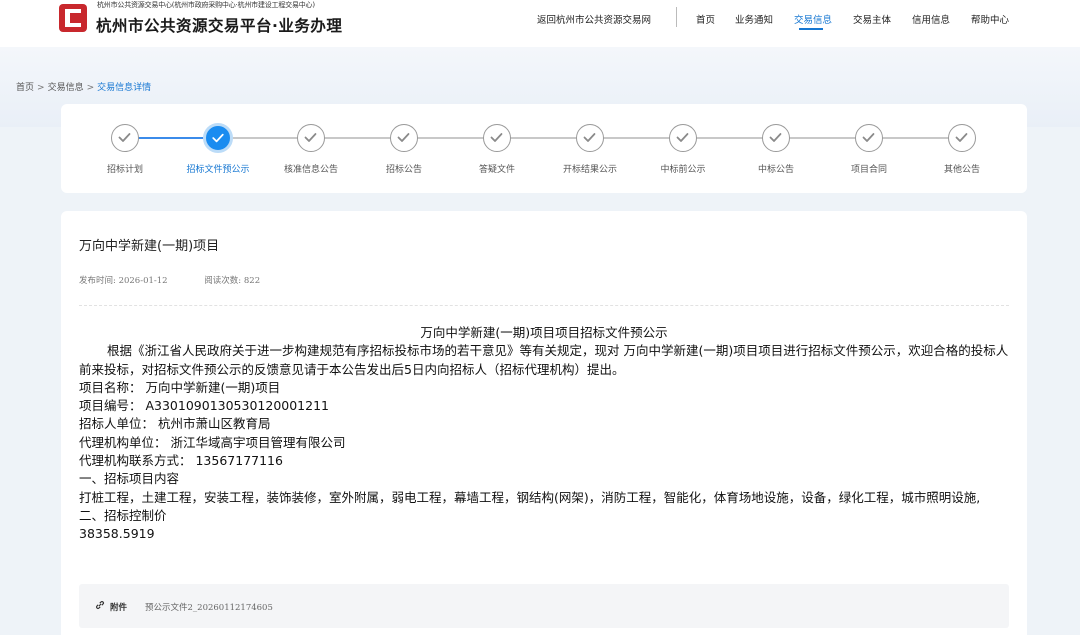 Image resolution: width=1080 pixels, height=635 pixels. I want to click on step-label: 项目合同, so click(868, 170).